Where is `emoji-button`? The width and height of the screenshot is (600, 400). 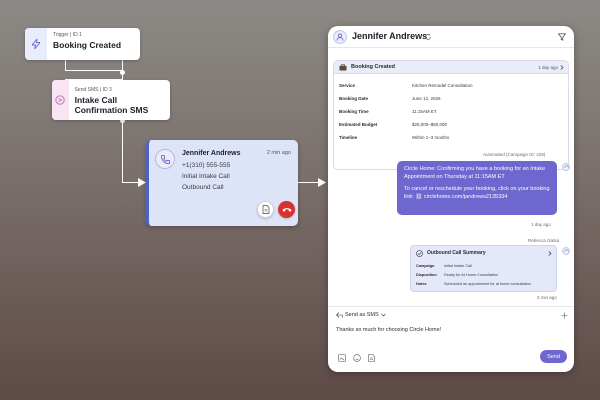 emoji-button is located at coordinates (356, 357).